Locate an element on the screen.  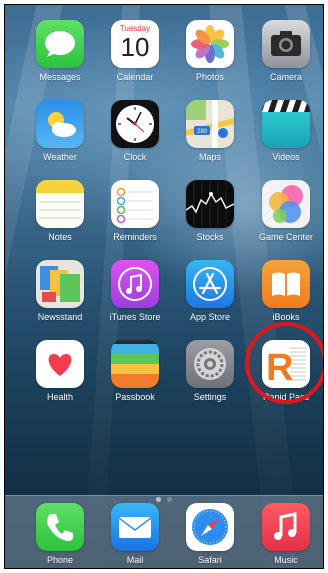
app-label: Stocks is located at coordinates (210, 237).